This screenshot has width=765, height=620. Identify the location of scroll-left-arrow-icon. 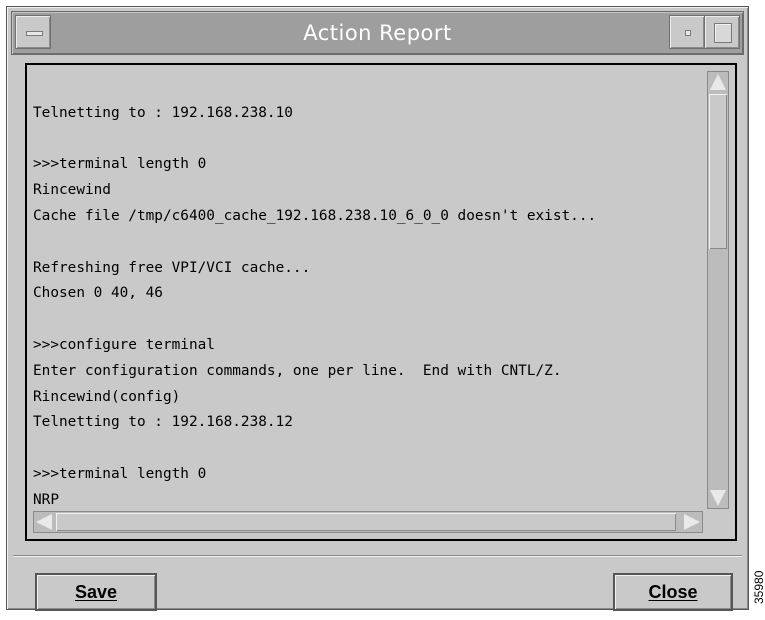
(44, 522).